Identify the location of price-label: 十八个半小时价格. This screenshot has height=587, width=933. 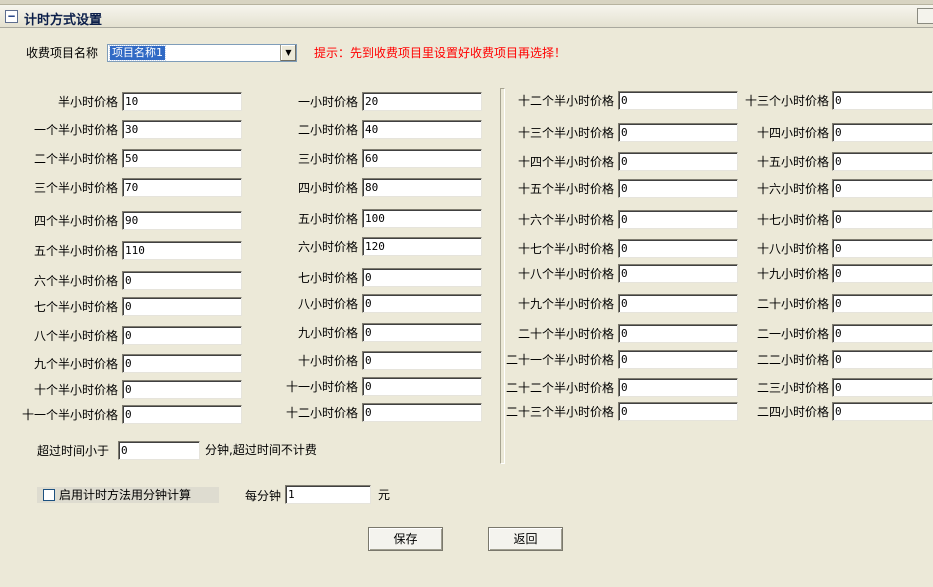
(565, 274).